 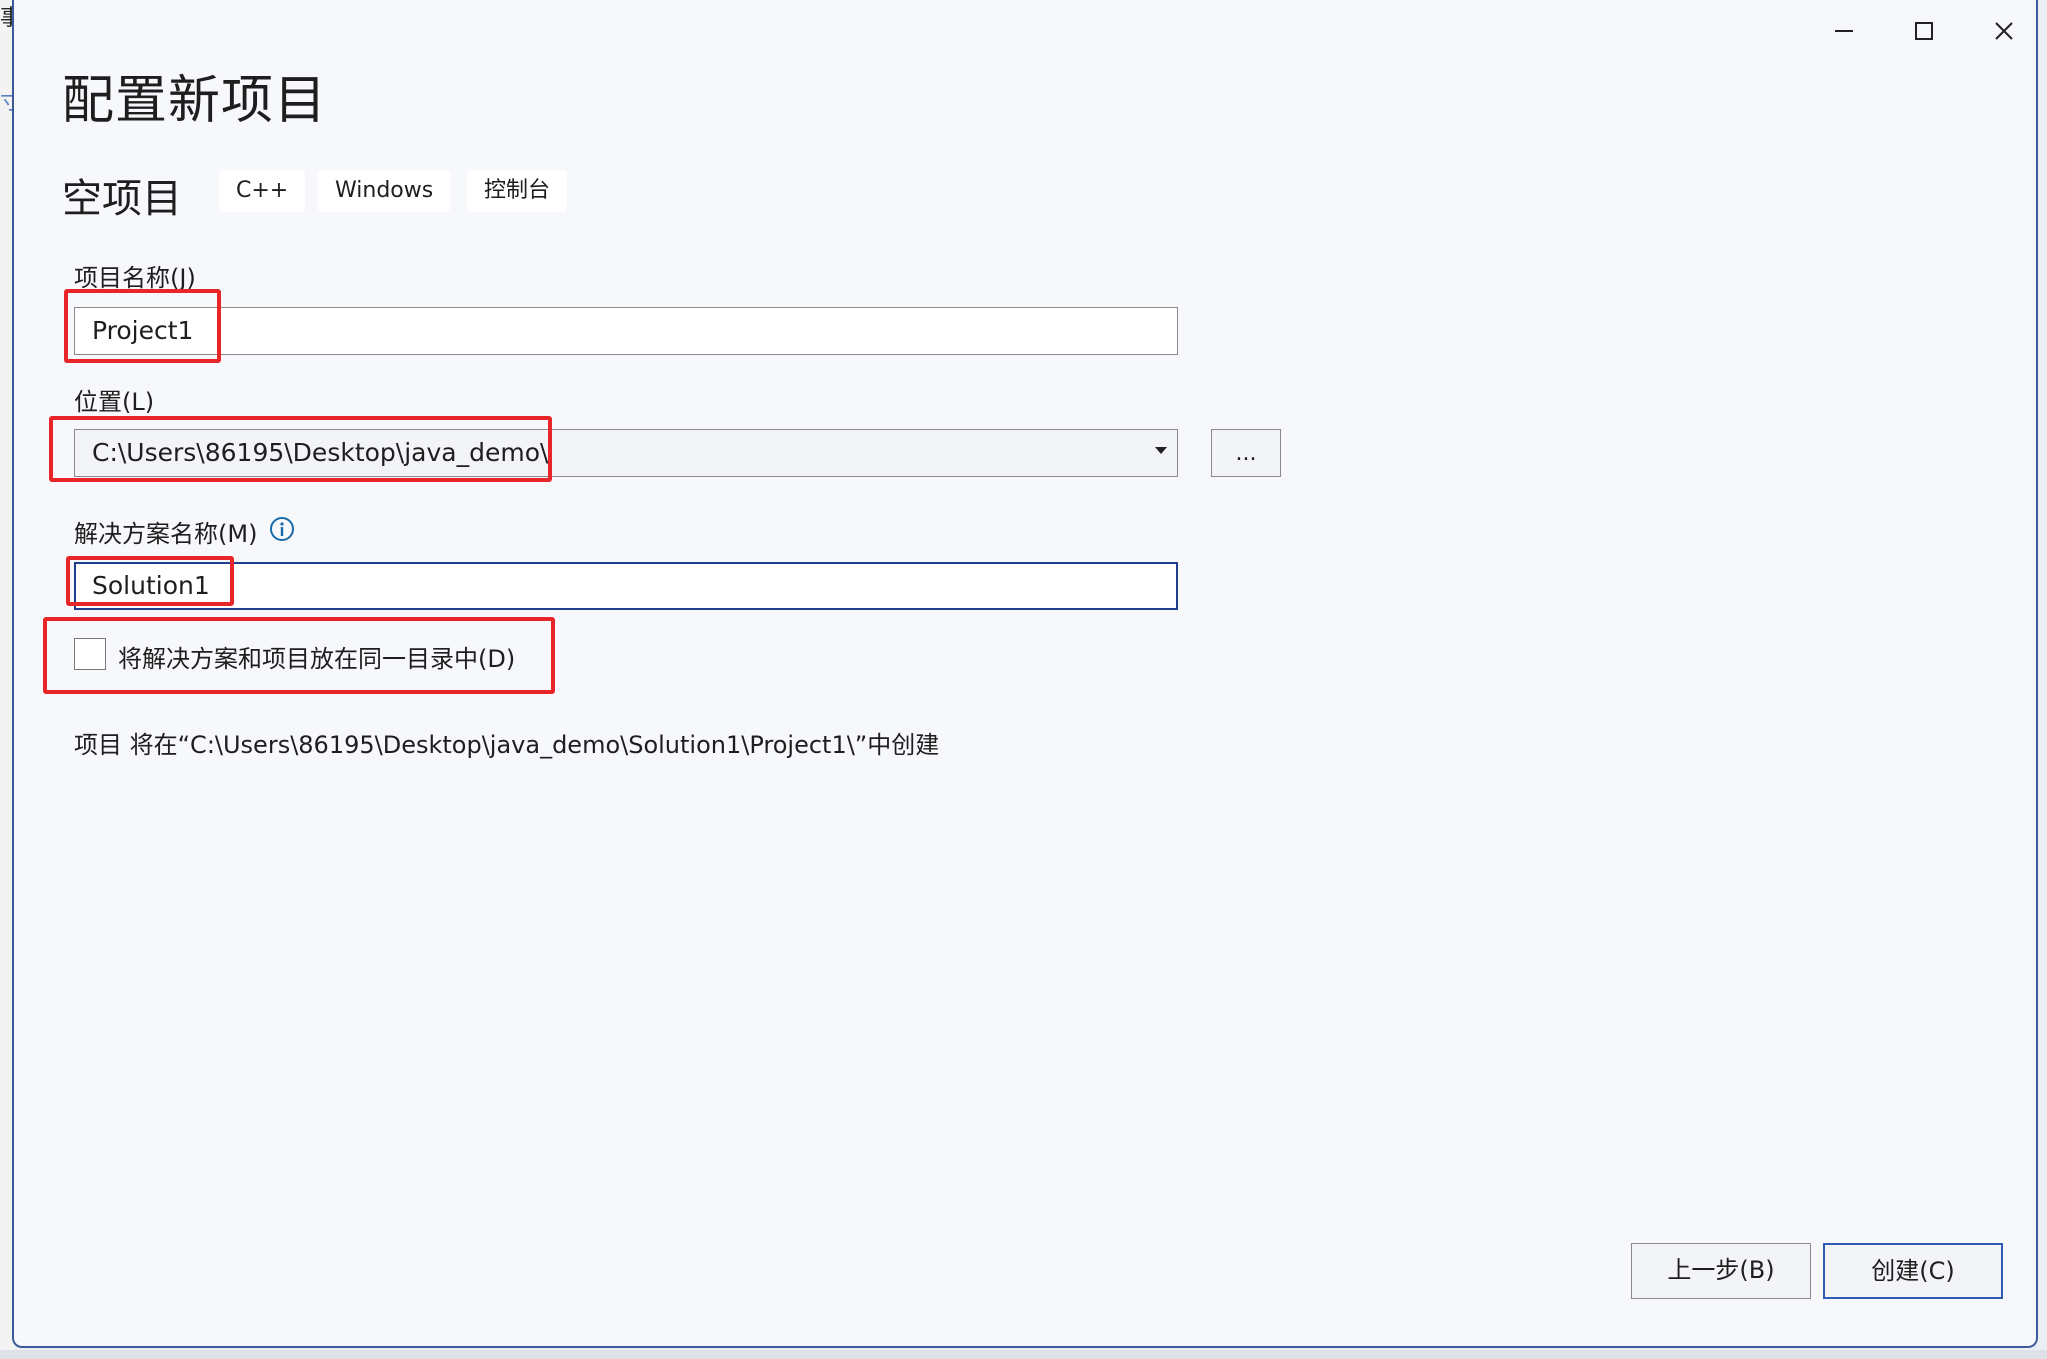 What do you see at coordinates (195, 101) in the screenshot?
I see `page-title: 配置新项目` at bounding box center [195, 101].